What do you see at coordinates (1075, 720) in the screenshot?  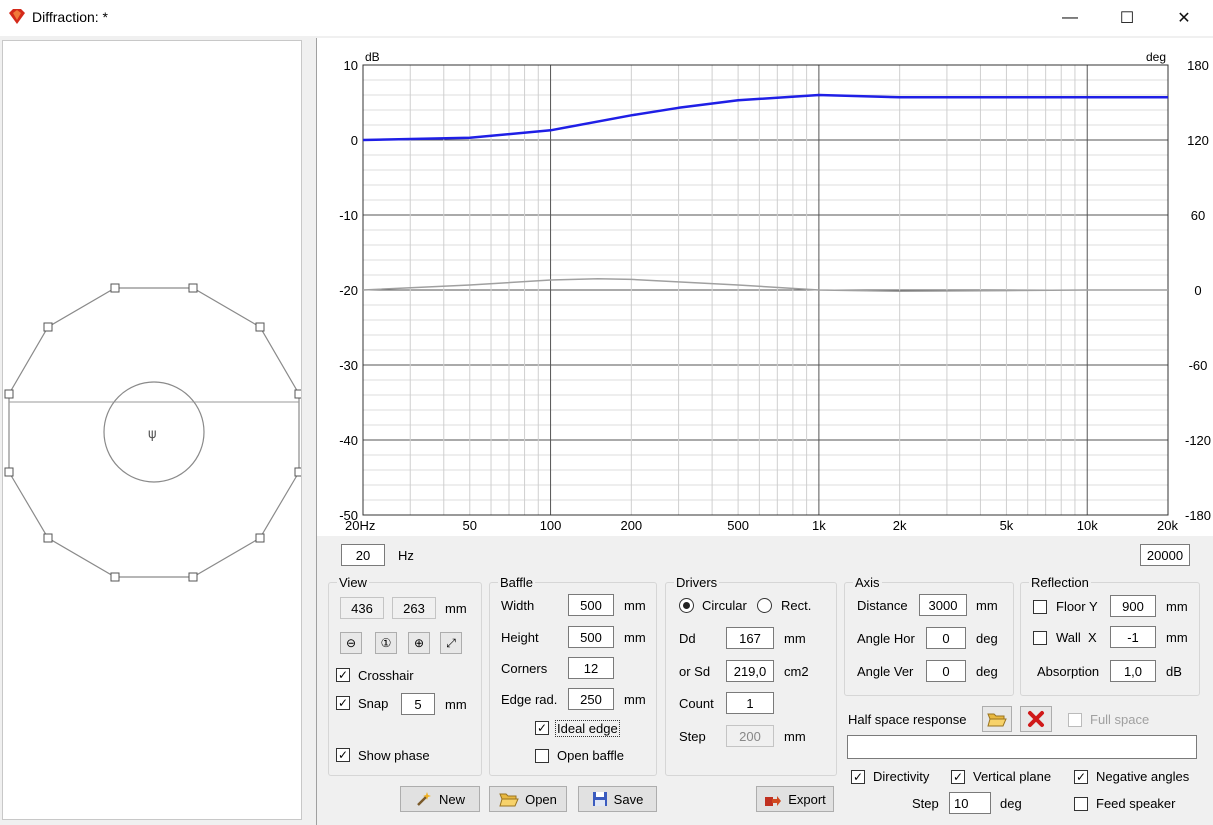 I see `full-space-checkbox` at bounding box center [1075, 720].